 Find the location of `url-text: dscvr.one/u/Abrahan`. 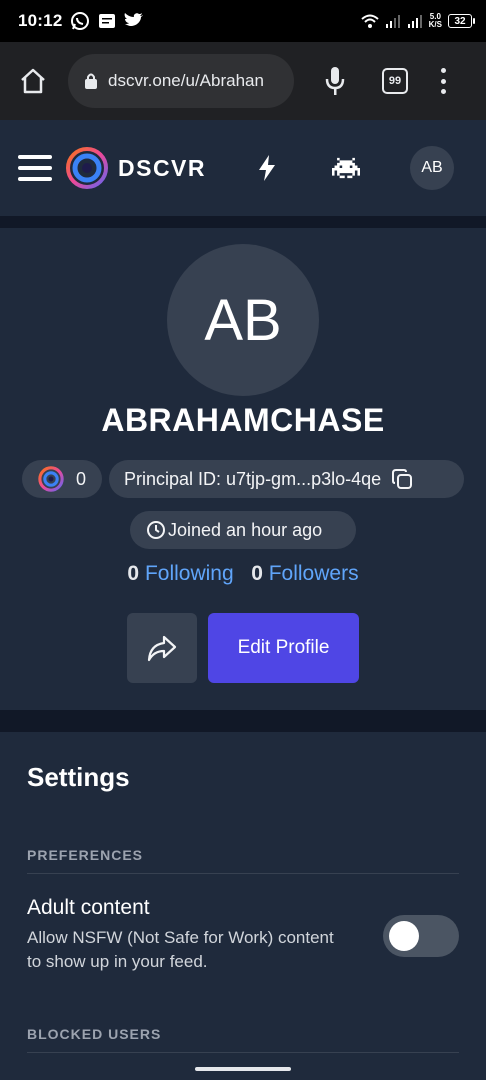

url-text: dscvr.one/u/Abrahan is located at coordinates (186, 80).